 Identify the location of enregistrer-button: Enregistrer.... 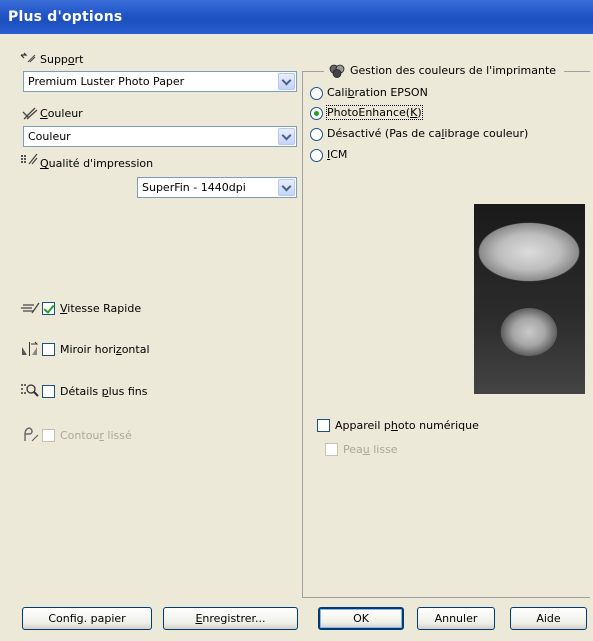
(230, 618).